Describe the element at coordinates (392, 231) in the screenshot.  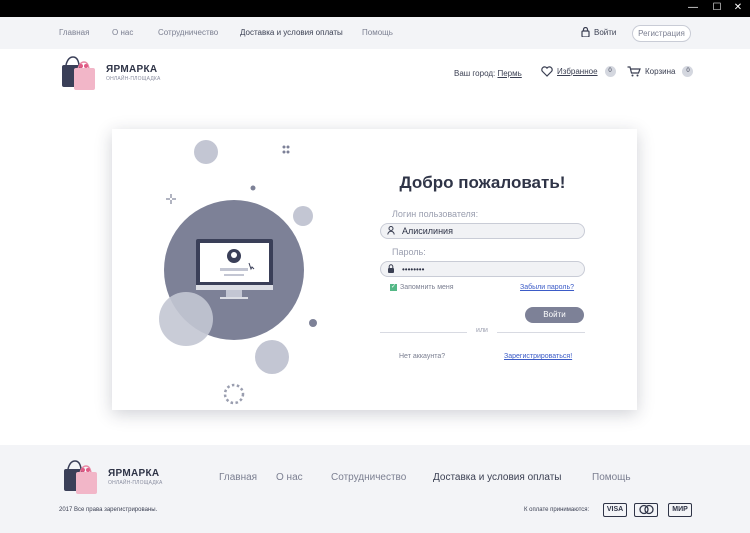
I see `user-icon` at that location.